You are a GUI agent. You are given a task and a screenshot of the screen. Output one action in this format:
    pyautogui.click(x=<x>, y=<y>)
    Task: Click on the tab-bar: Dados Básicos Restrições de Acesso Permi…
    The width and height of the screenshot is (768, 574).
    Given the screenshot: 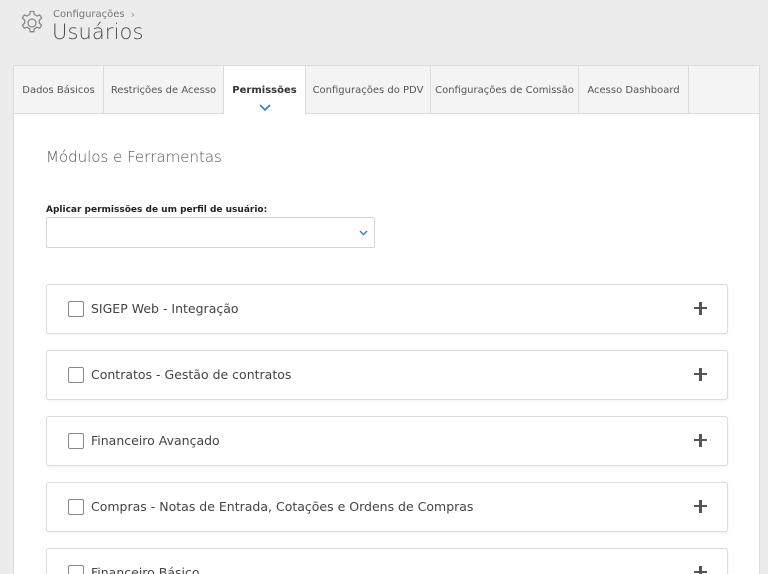 What is the action you would take?
    pyautogui.click(x=386, y=90)
    